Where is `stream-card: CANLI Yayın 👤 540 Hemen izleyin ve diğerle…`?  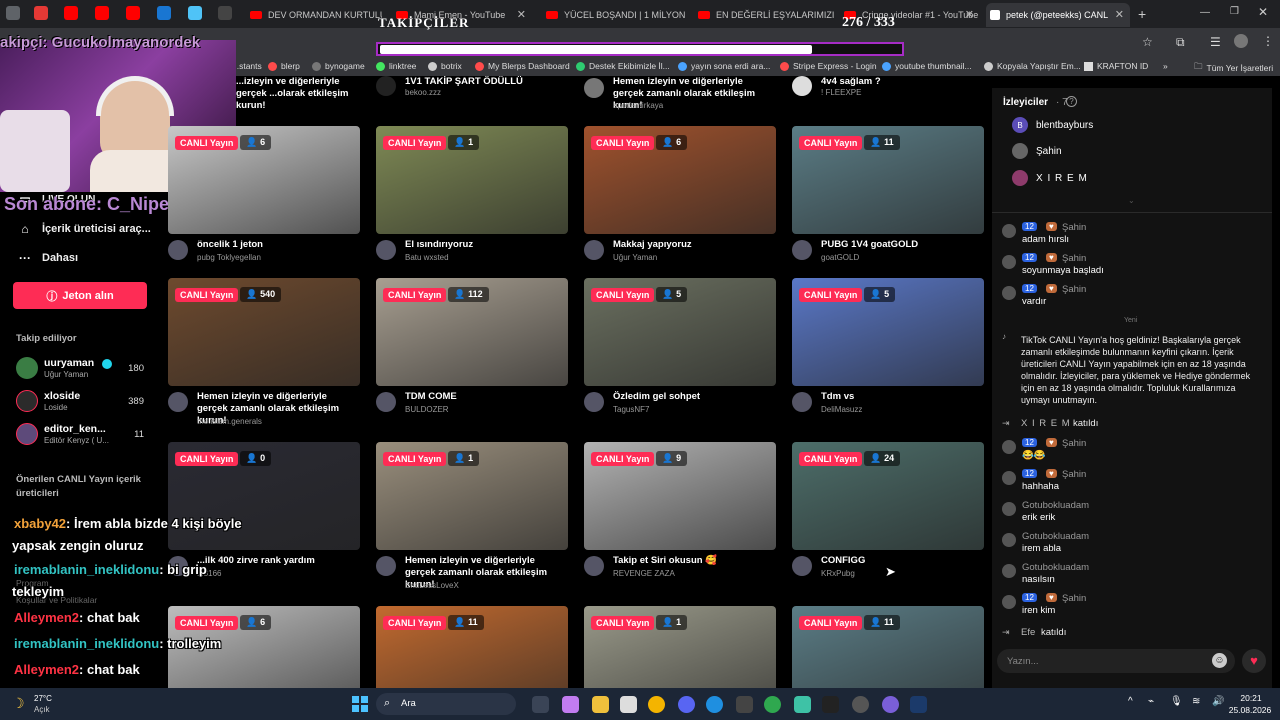
stream-card: CANLI Yayın 👤 540 Hemen izleyin ve diğerle… is located at coordinates (264, 353).